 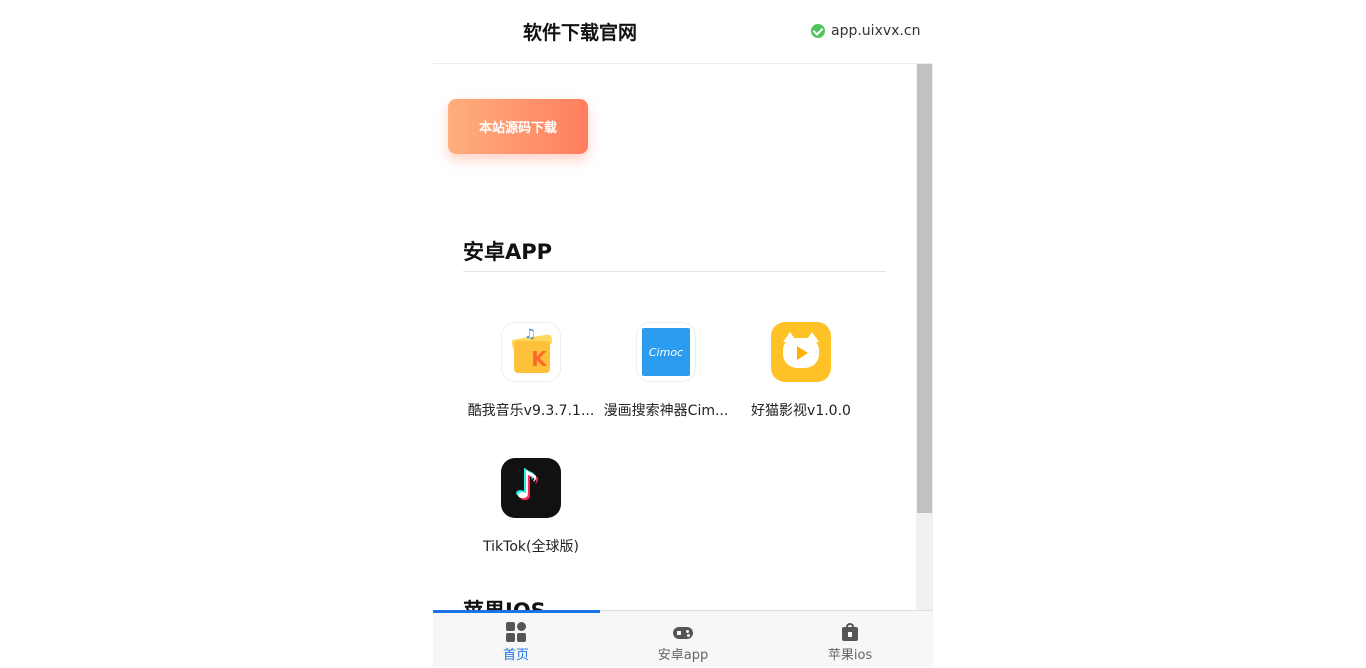 I want to click on bottom-tabbar: 首页 安卓app 苹果ios, so click(x=683, y=638).